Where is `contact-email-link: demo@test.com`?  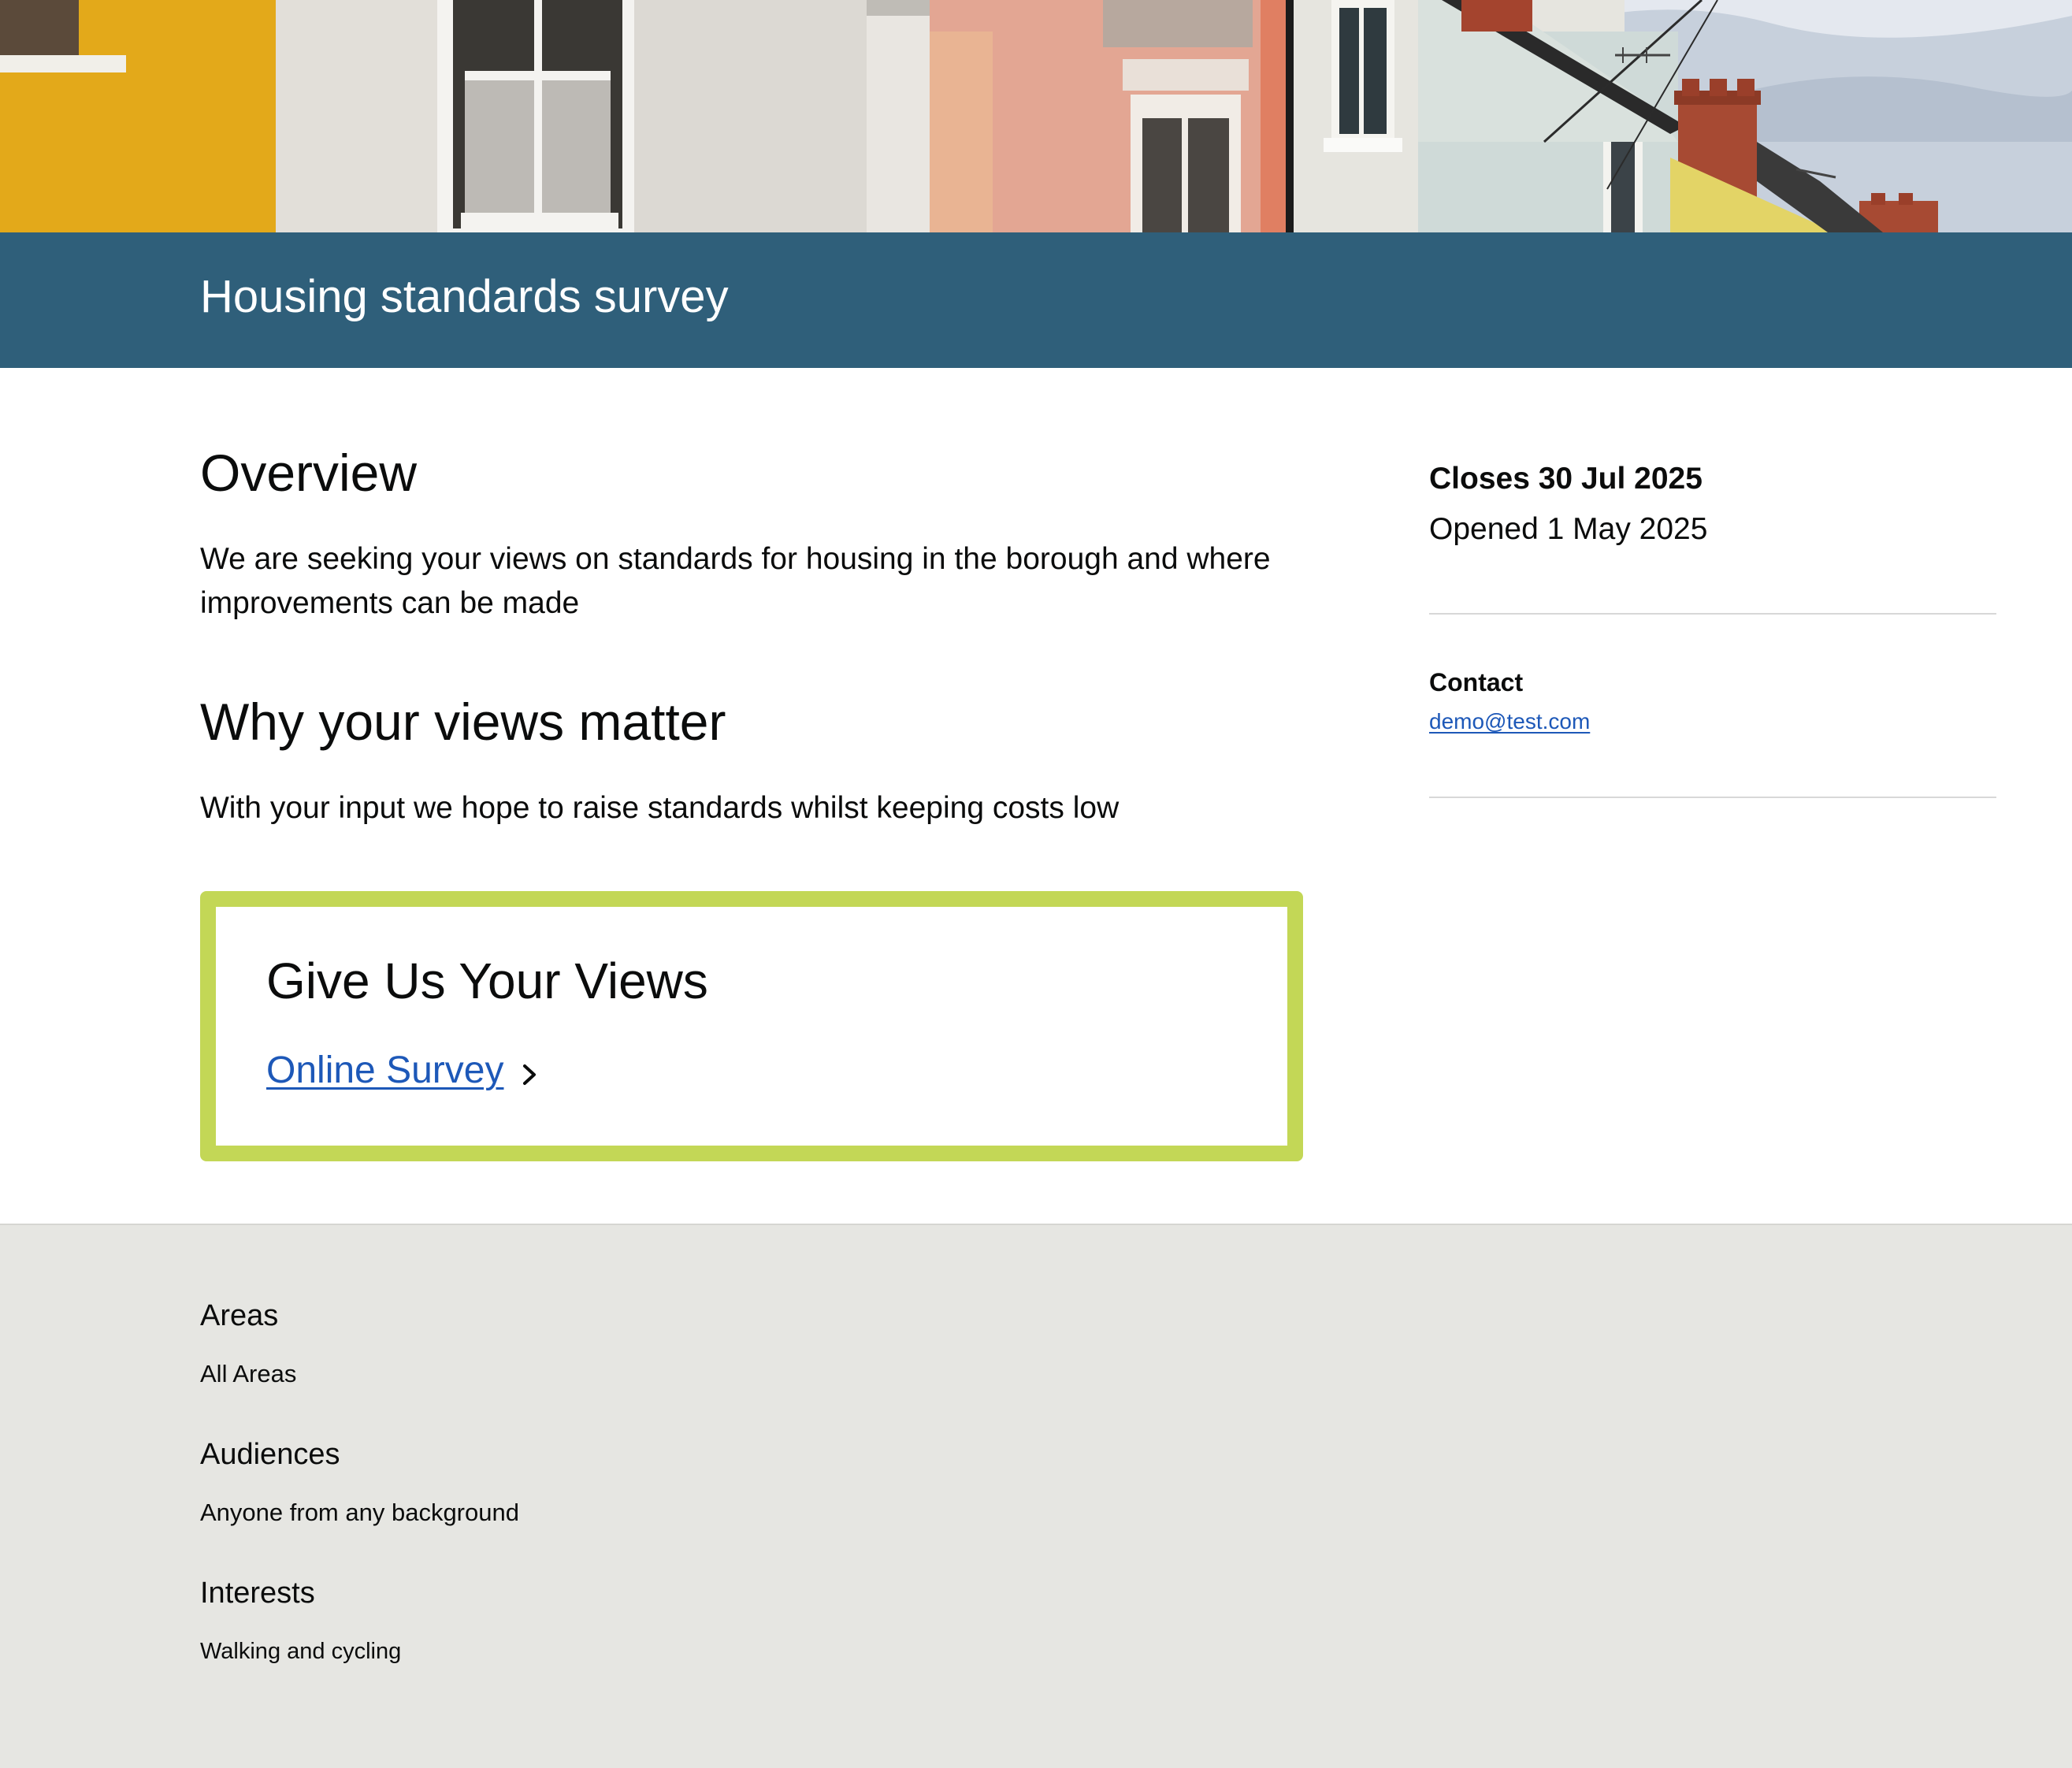
contact-email-link: demo@test.com is located at coordinates (1509, 721).